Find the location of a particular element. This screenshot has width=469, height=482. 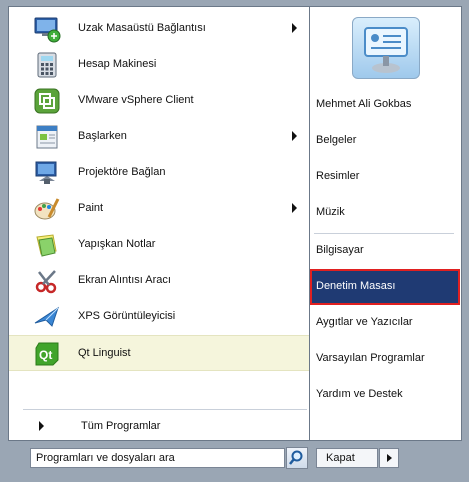

place-item-devices-printers: Aygıtlar ve Yazıcılar is located at coordinates (385, 323).